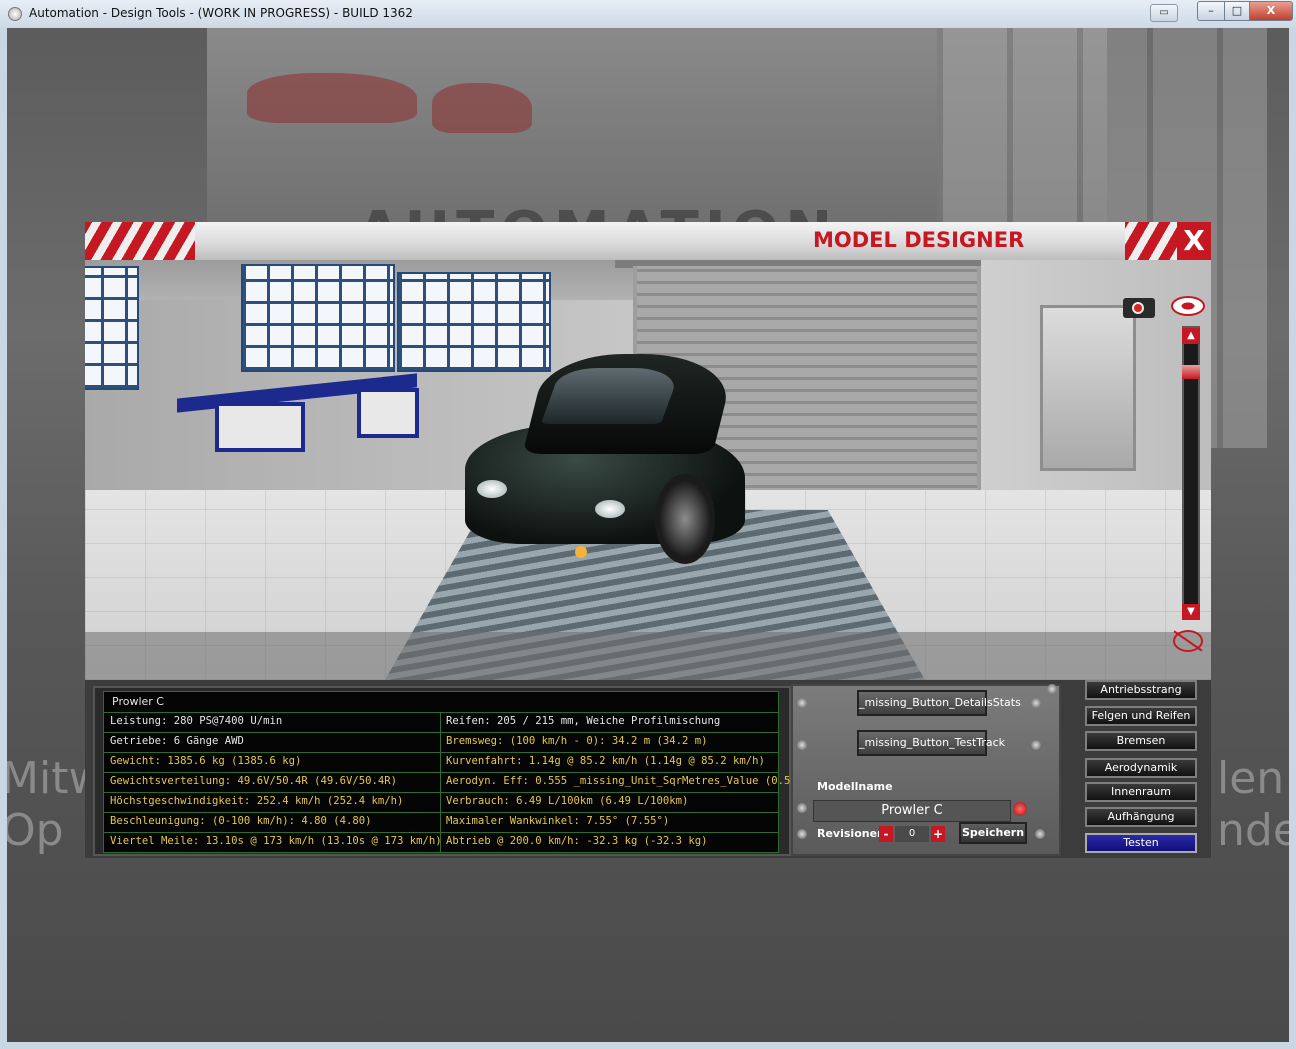 Image resolution: width=1296 pixels, height=1049 pixels. What do you see at coordinates (581, 552) in the screenshot?
I see `car-foglight` at bounding box center [581, 552].